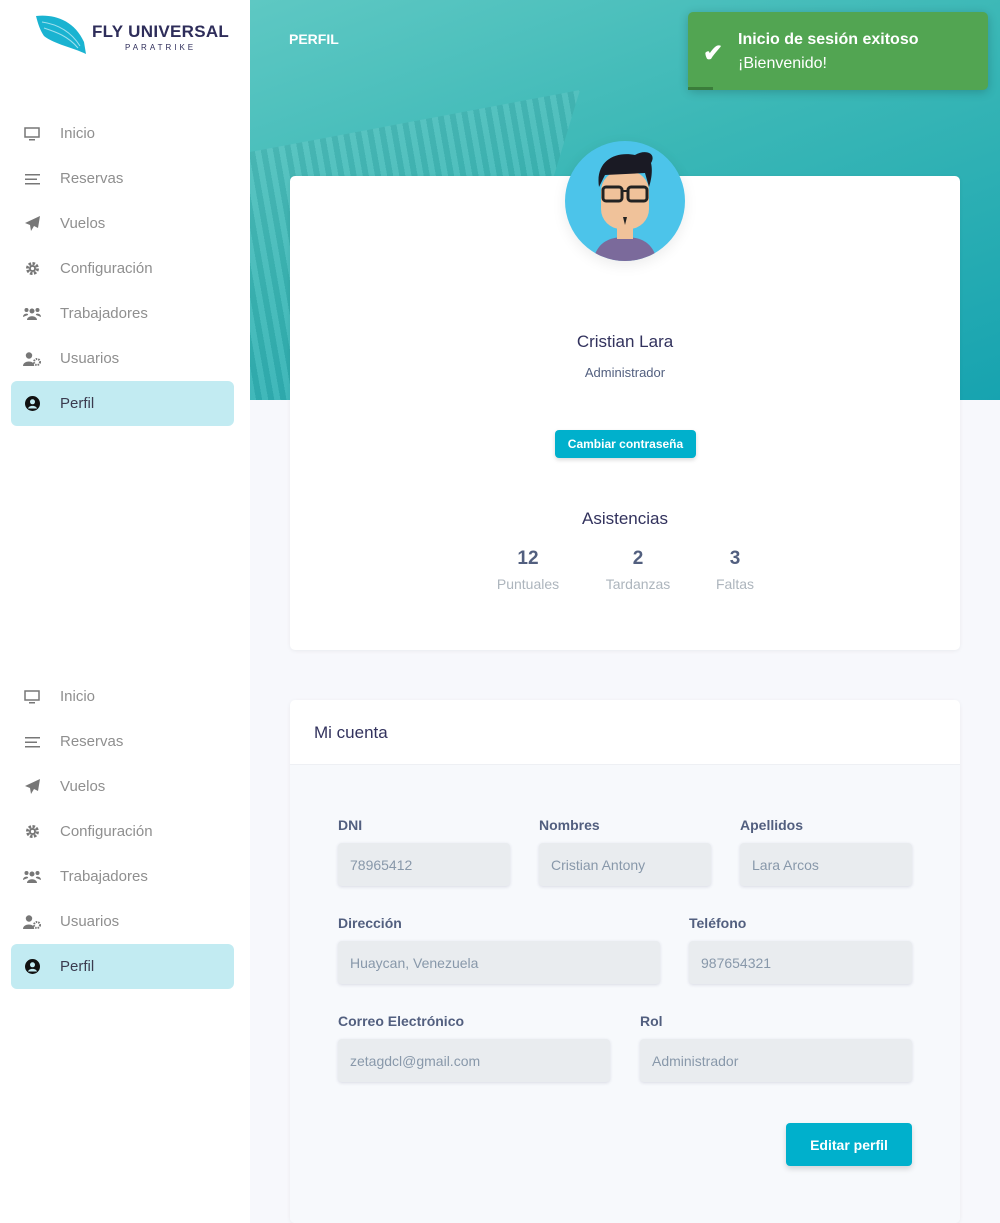 The width and height of the screenshot is (1000, 1223). What do you see at coordinates (718, 923) in the screenshot?
I see `telefono-label: Teléfono` at bounding box center [718, 923].